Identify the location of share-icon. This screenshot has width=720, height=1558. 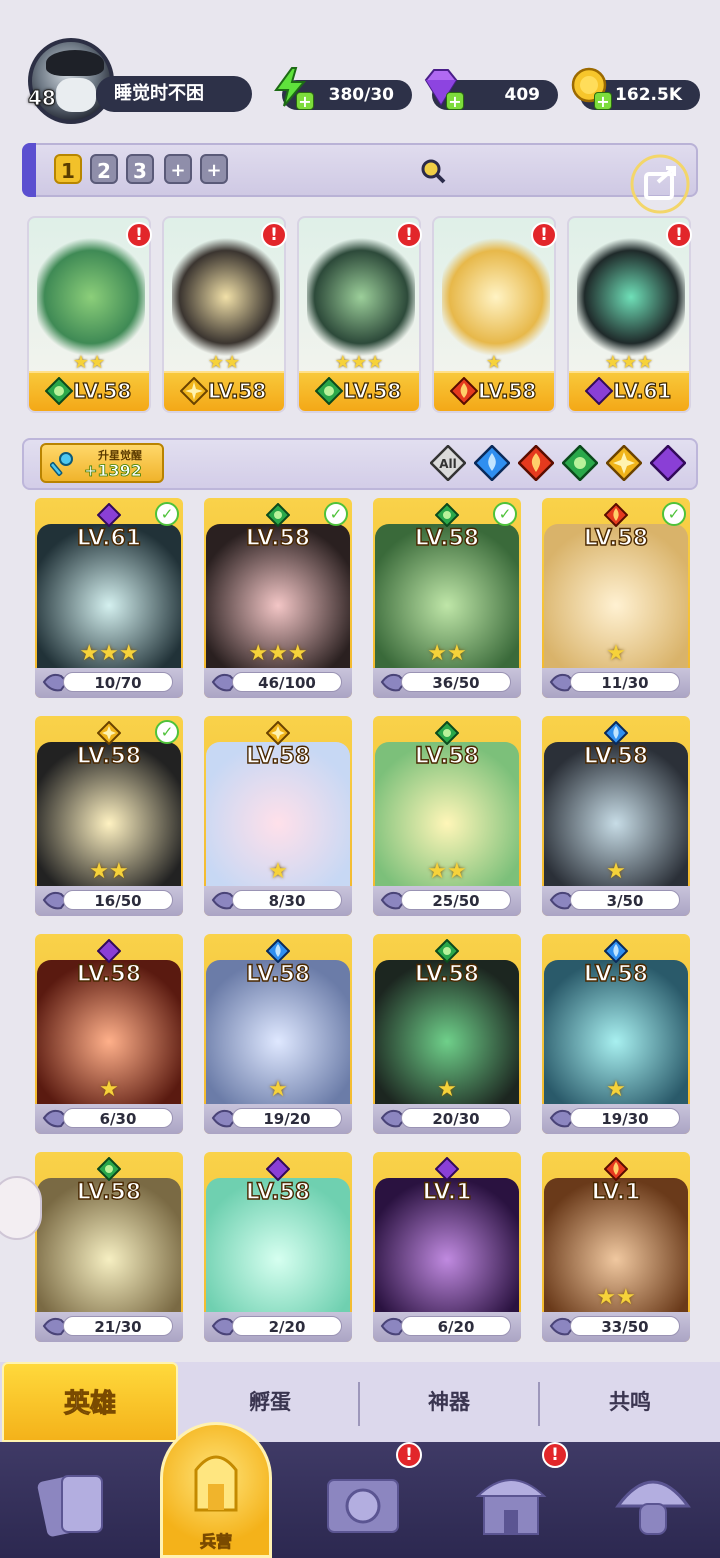
(660, 184).